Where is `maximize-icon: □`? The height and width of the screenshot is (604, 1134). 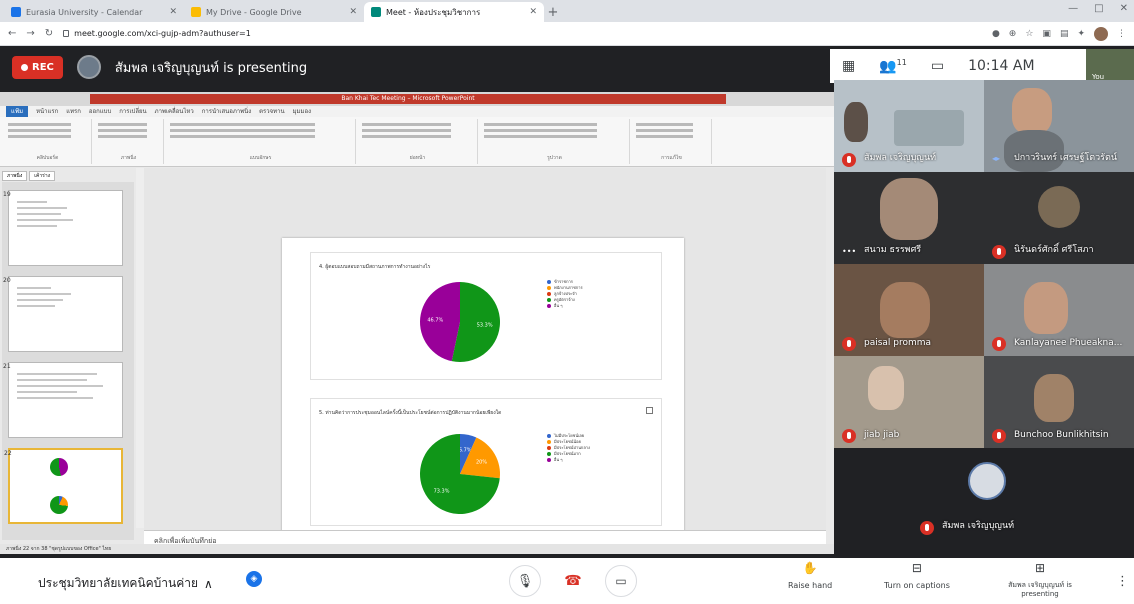 maximize-icon: □ is located at coordinates (1098, 8).